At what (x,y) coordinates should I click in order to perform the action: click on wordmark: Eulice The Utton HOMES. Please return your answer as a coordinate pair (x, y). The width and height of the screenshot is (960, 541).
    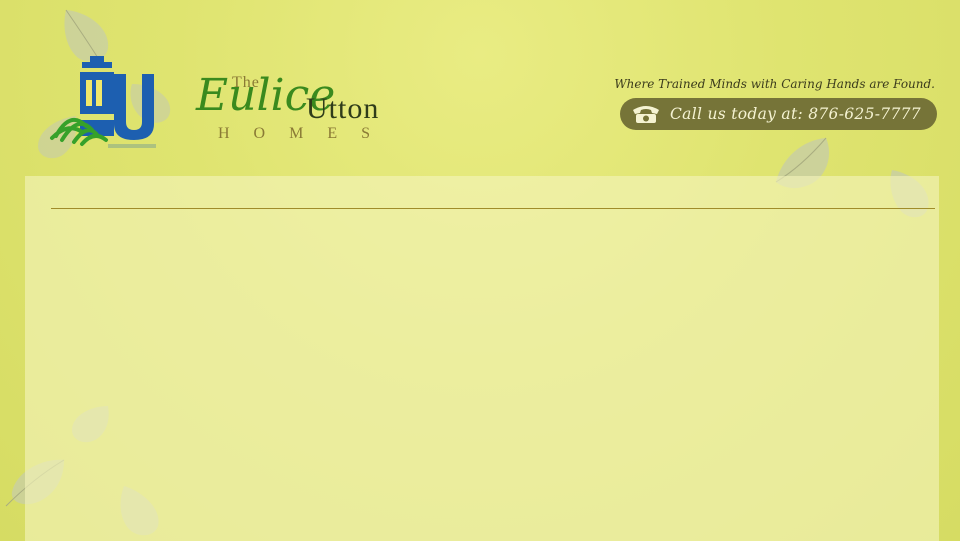
    Looking at the image, I should click on (311, 112).